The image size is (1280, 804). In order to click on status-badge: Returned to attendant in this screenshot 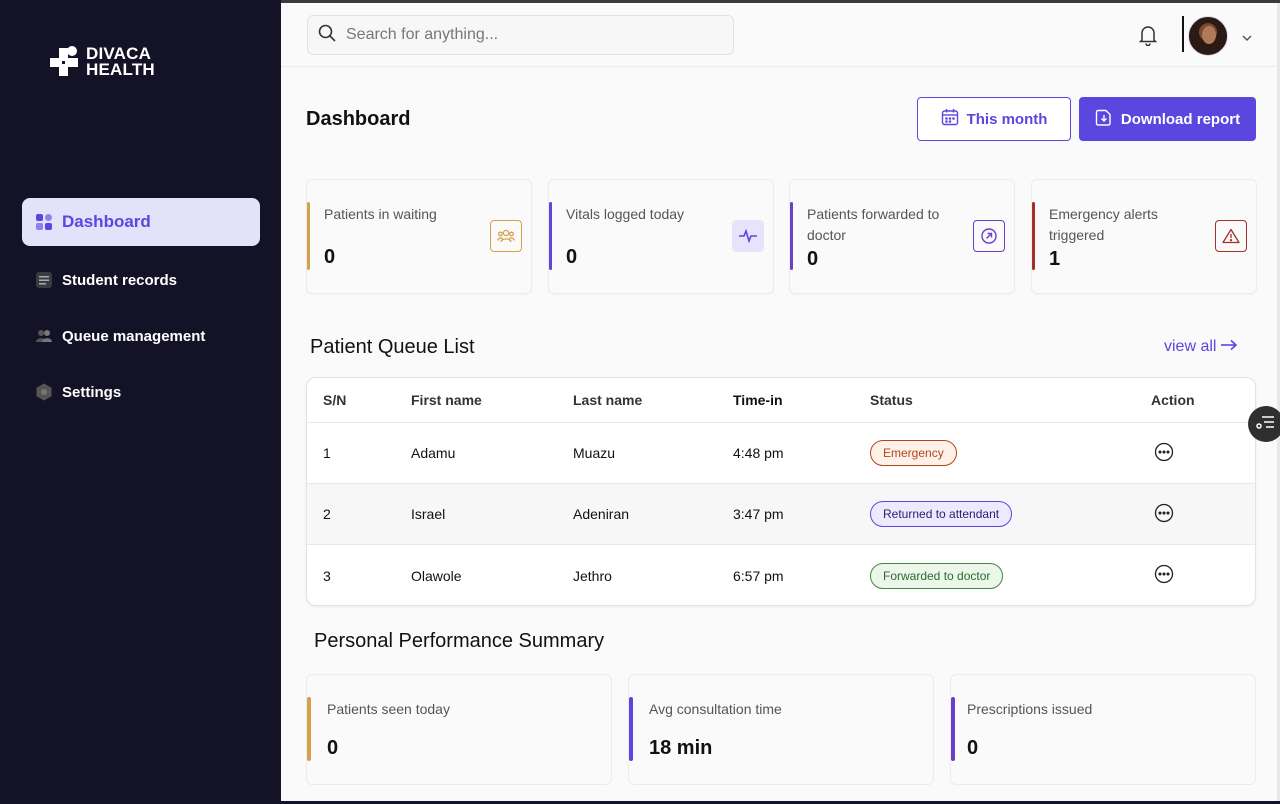, I will do `click(941, 514)`.